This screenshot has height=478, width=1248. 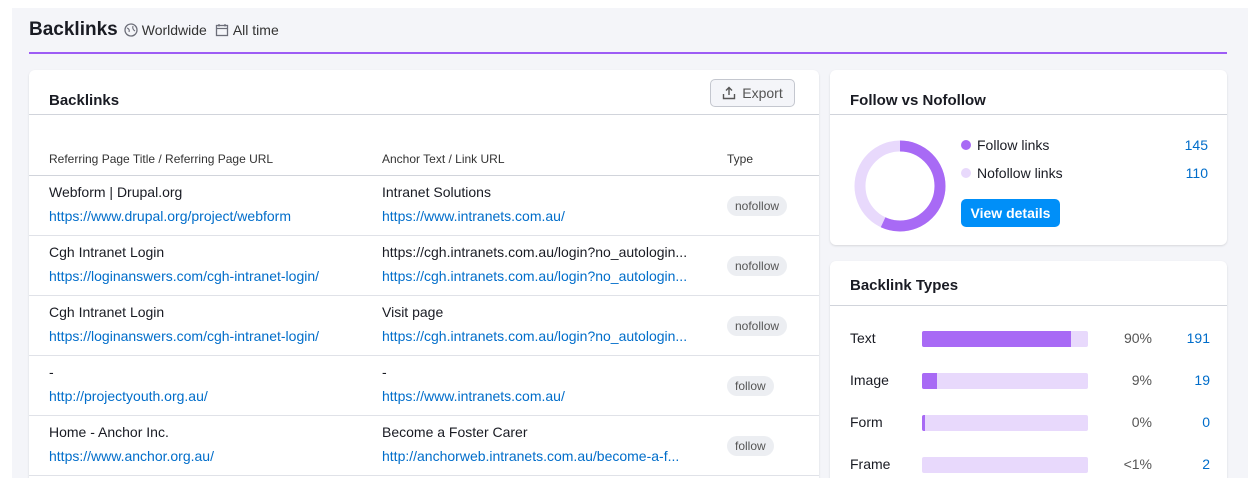 What do you see at coordinates (904, 285) in the screenshot?
I see `types-card-title: Backlink Types` at bounding box center [904, 285].